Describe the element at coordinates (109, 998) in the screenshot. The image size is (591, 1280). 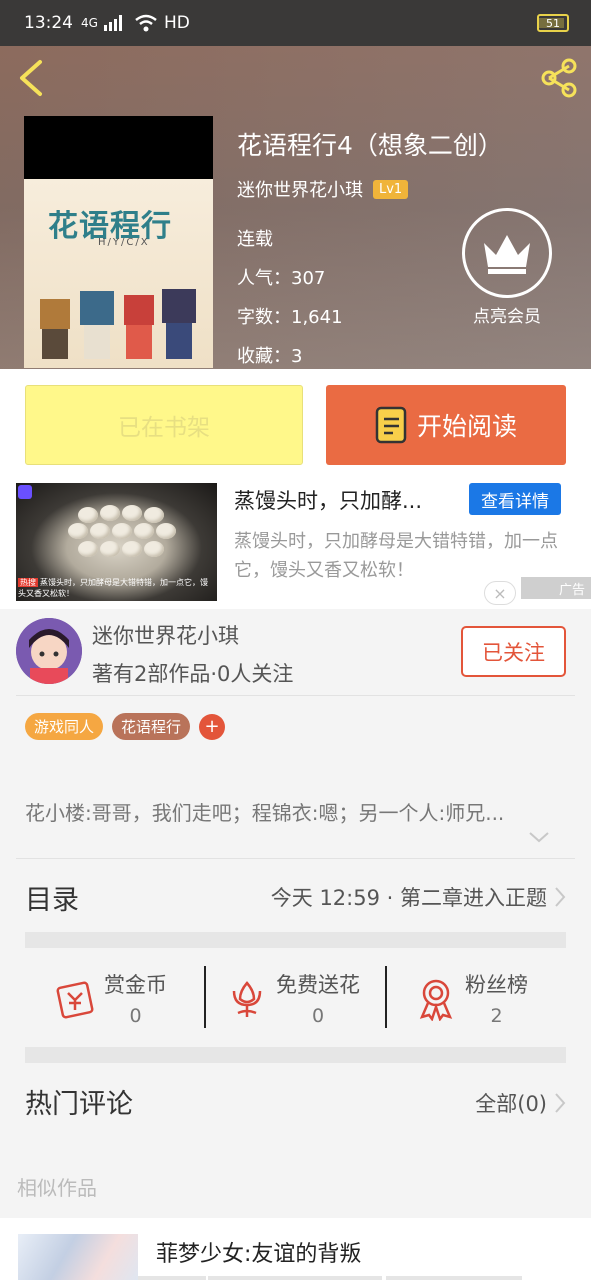
I see `stat-gold-coin: 赏金币 0` at that location.